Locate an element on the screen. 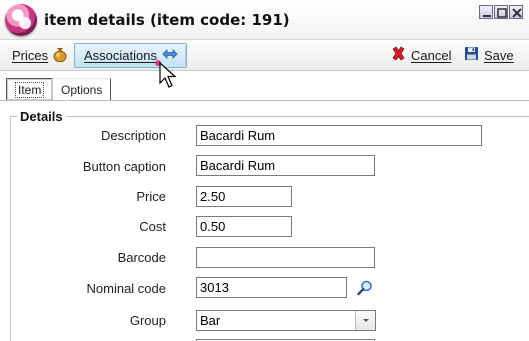 The image size is (529, 341). cancel-label: Cancel is located at coordinates (431, 55).